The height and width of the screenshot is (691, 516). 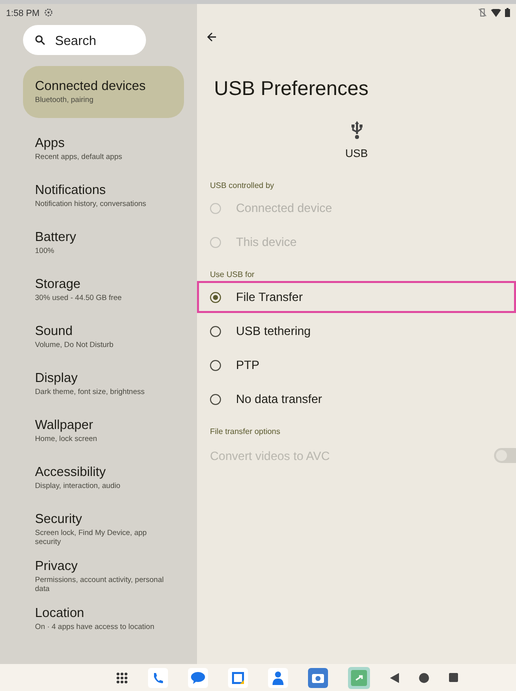 What do you see at coordinates (158, 678) in the screenshot?
I see `phone-icon` at bounding box center [158, 678].